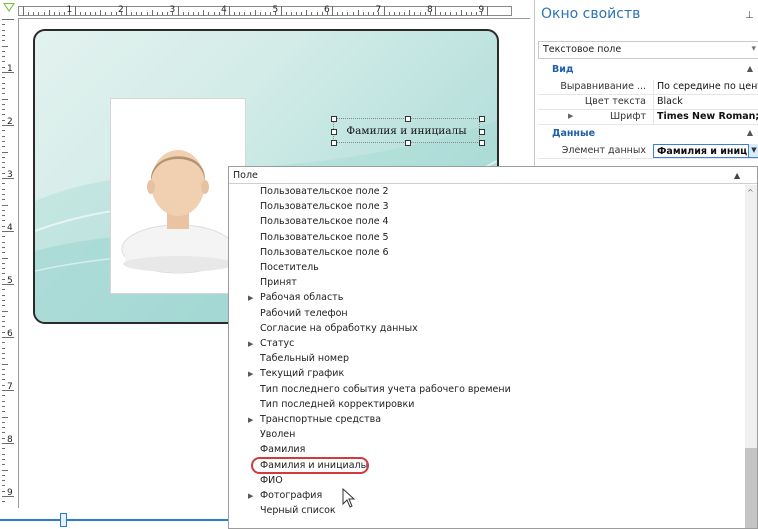 Image resolution: width=758 pixels, height=529 pixels. What do you see at coordinates (178, 196) in the screenshot?
I see `photo-placeholder` at bounding box center [178, 196].